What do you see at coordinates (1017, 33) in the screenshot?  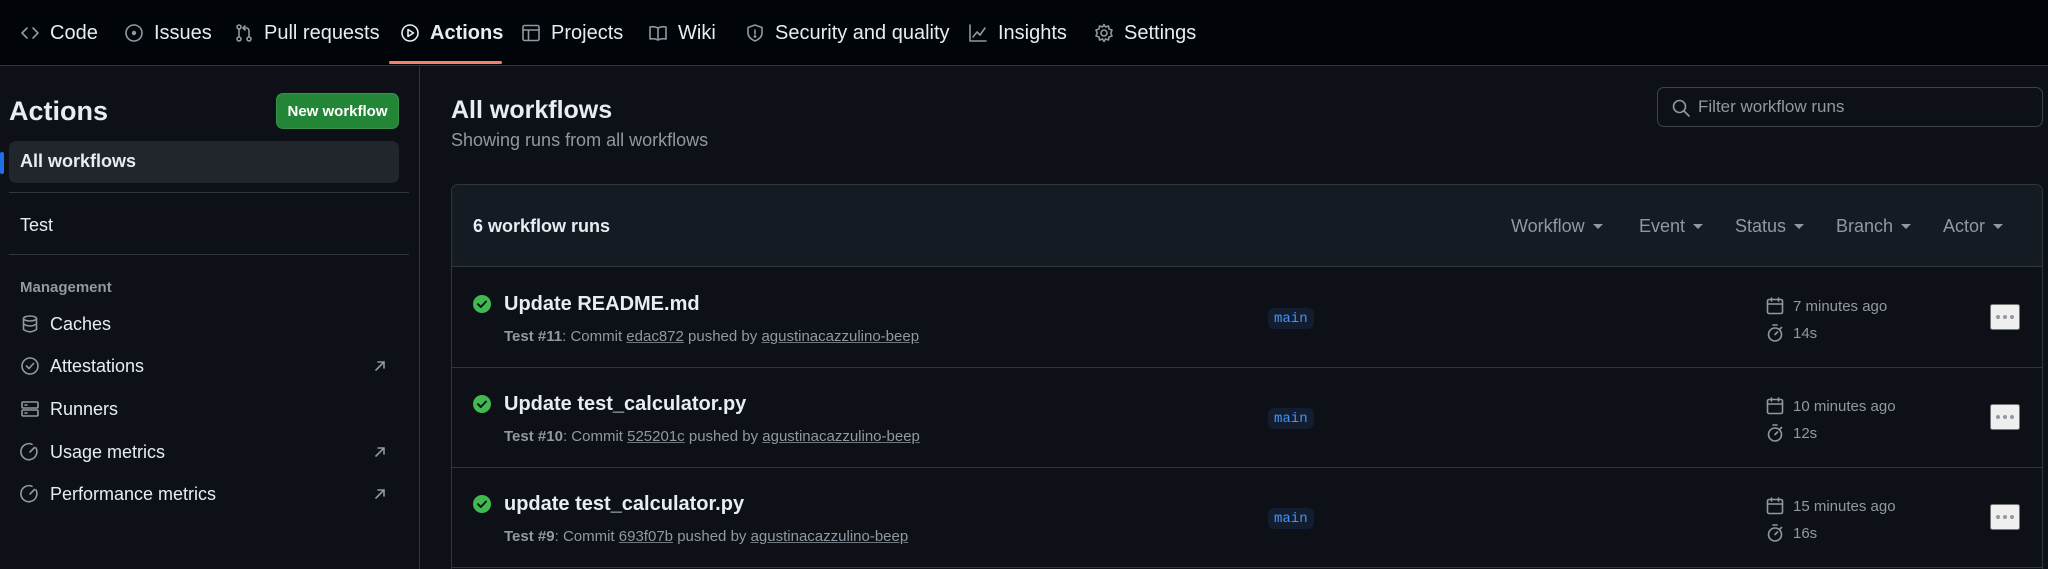 I see `tab-insights: Insights` at bounding box center [1017, 33].